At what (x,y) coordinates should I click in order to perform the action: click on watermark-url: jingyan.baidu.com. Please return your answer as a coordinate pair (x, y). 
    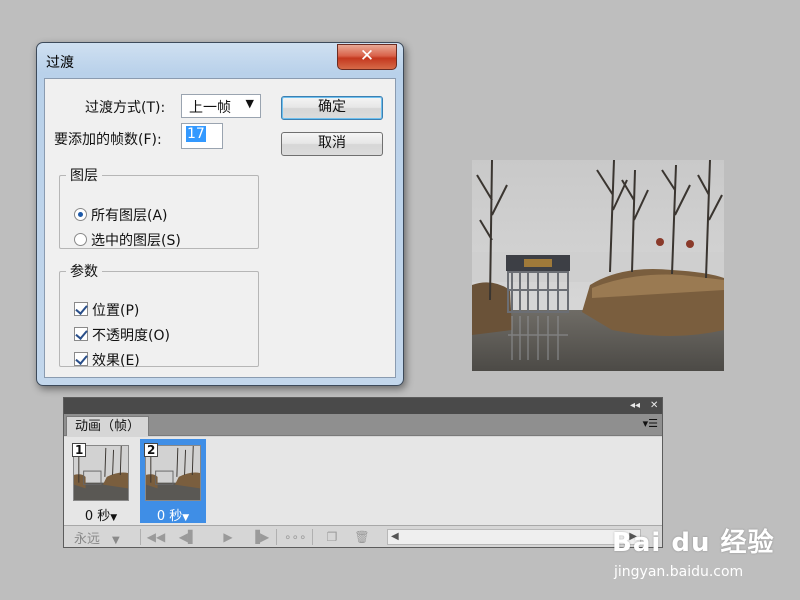
    Looking at the image, I should click on (679, 572).